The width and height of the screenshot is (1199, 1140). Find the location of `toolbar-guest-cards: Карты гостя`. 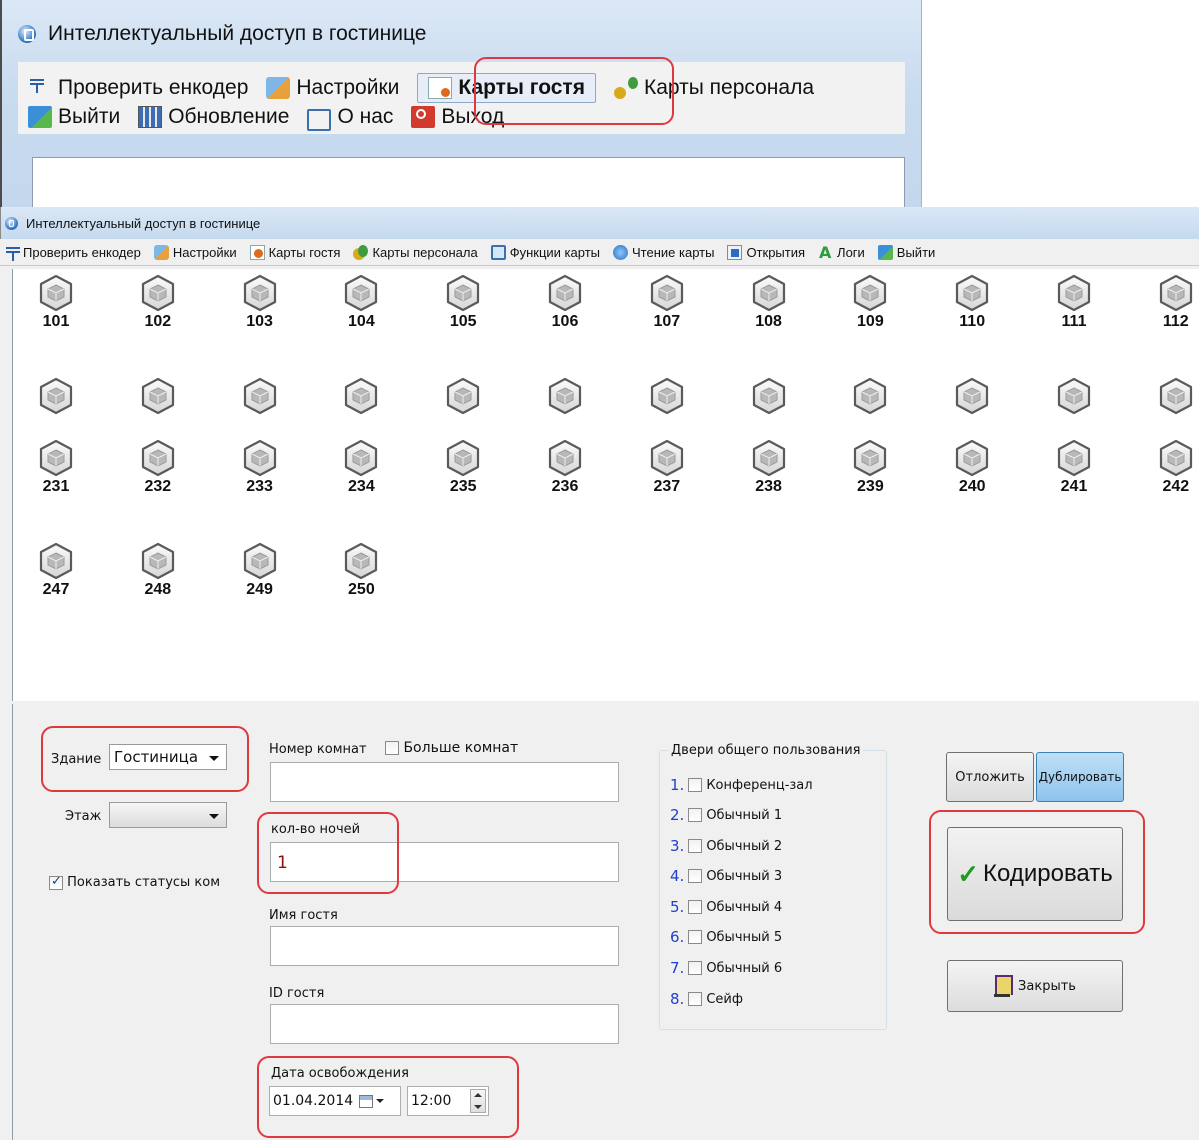

toolbar-guest-cards: Карты гостя is located at coordinates (294, 252).